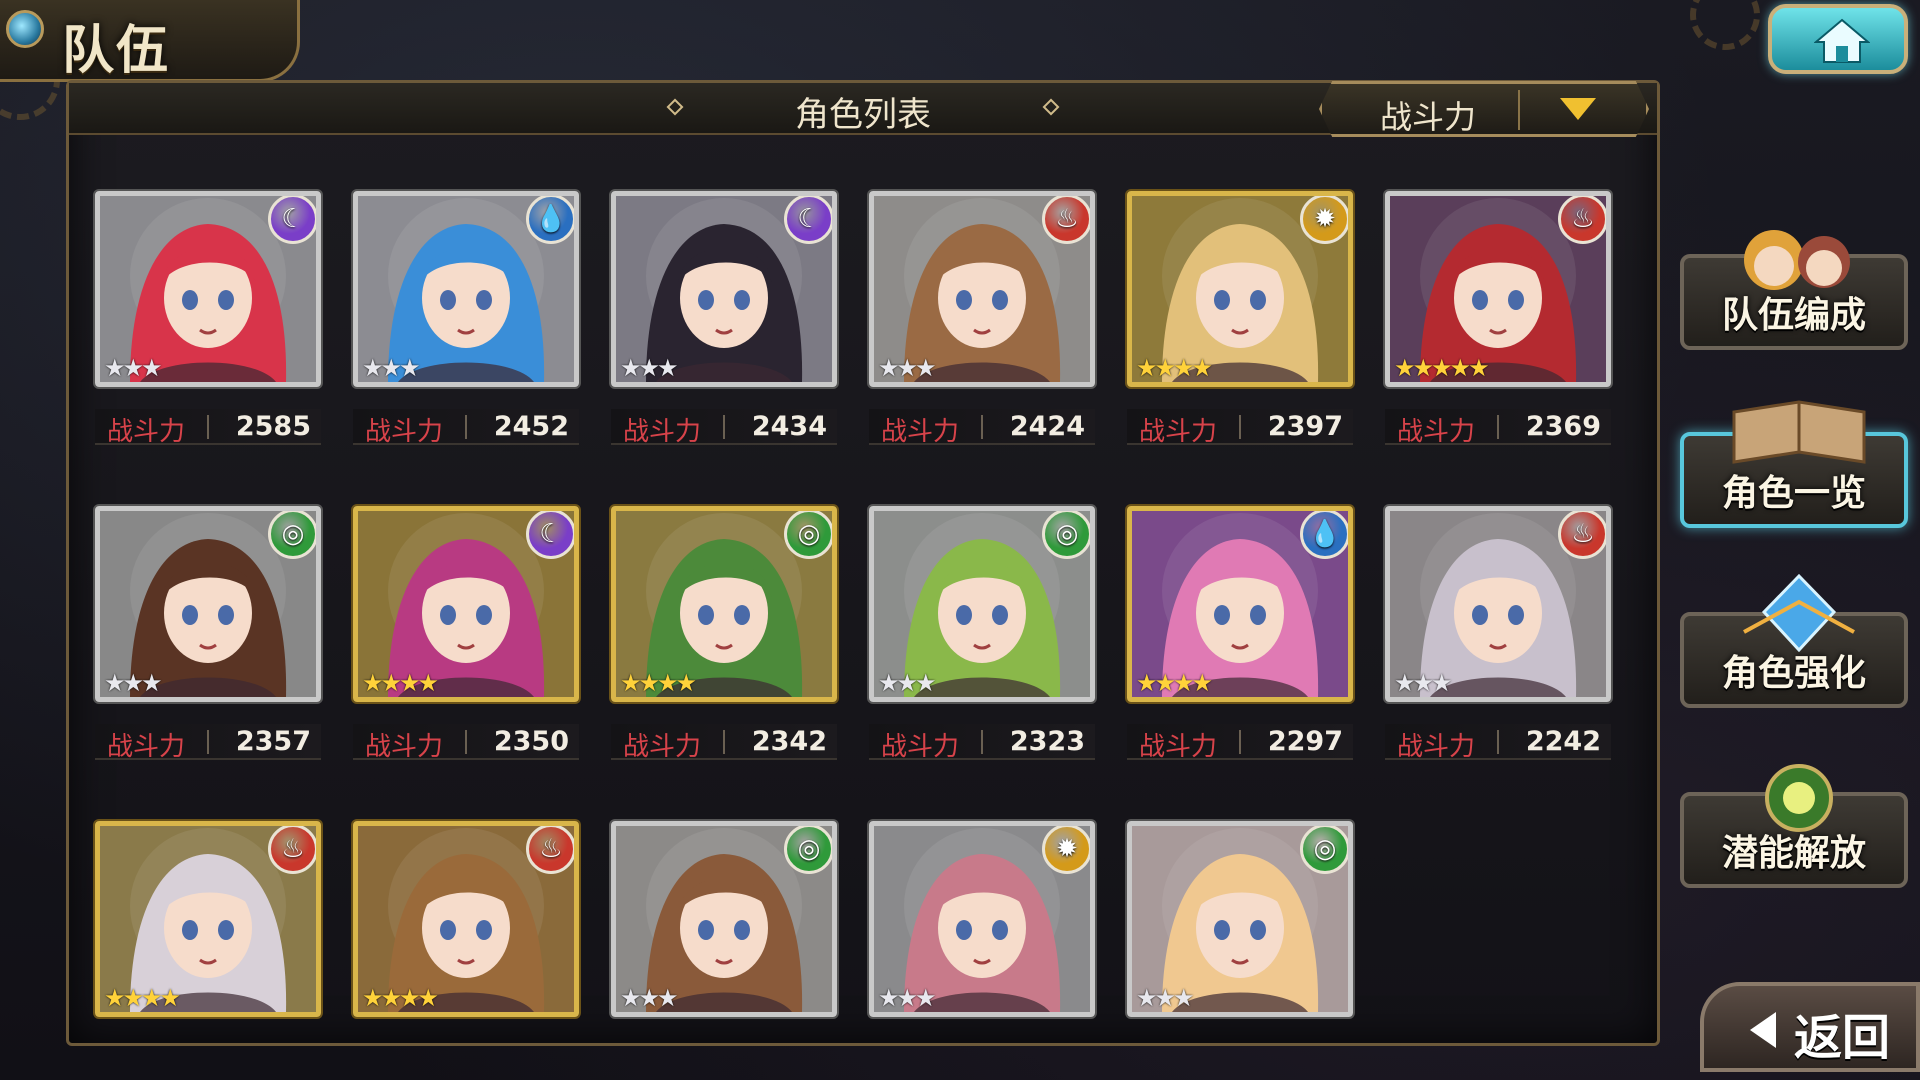  I want to click on character-portrait: ♨ ★★★★★, so click(1498, 289).